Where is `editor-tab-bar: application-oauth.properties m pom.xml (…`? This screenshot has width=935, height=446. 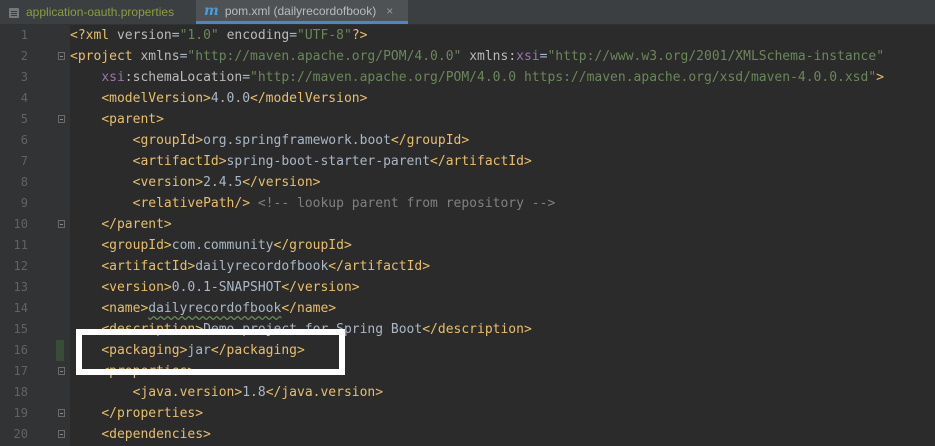 editor-tab-bar: application-oauth.properties m pom.xml (… is located at coordinates (467, 12).